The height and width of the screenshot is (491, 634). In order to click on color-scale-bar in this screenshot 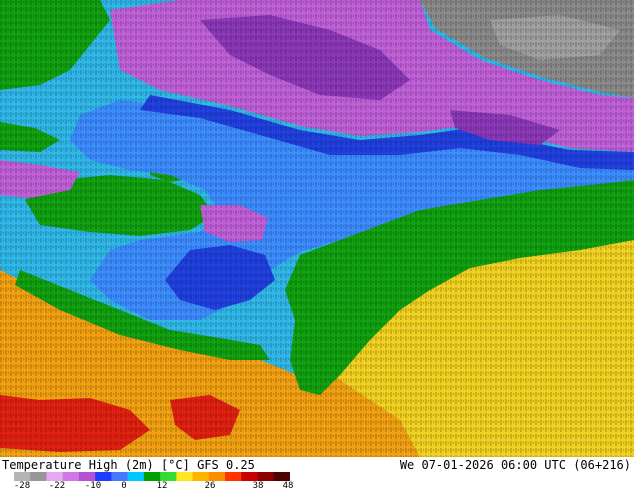, I will do `click(152, 476)`.